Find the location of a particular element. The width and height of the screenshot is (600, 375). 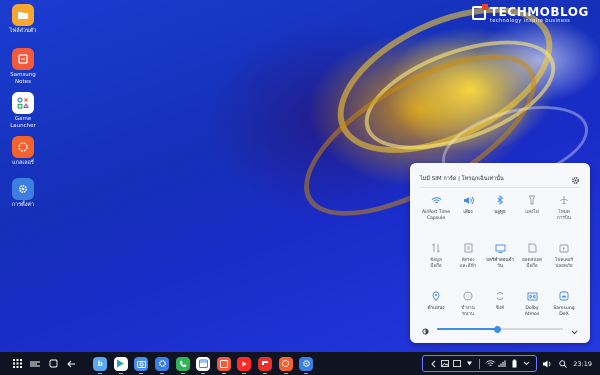

tile-label: บลร์คำสอนจำ วัน is located at coordinates (500, 263).